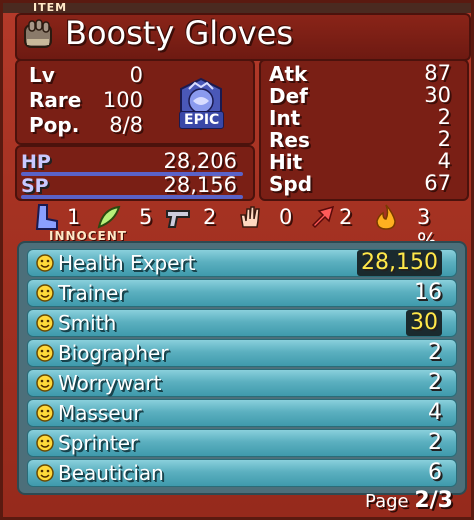 The image size is (474, 520). I want to click on innocent-row-smith: Smith 30, so click(242, 323).